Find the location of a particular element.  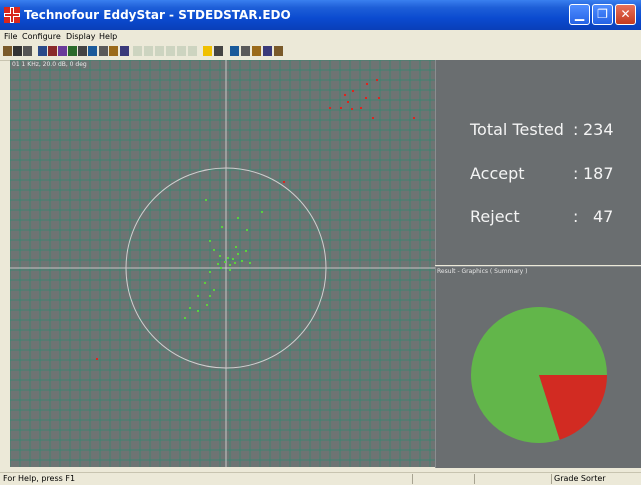

grid6-icon is located at coordinates (192, 51).